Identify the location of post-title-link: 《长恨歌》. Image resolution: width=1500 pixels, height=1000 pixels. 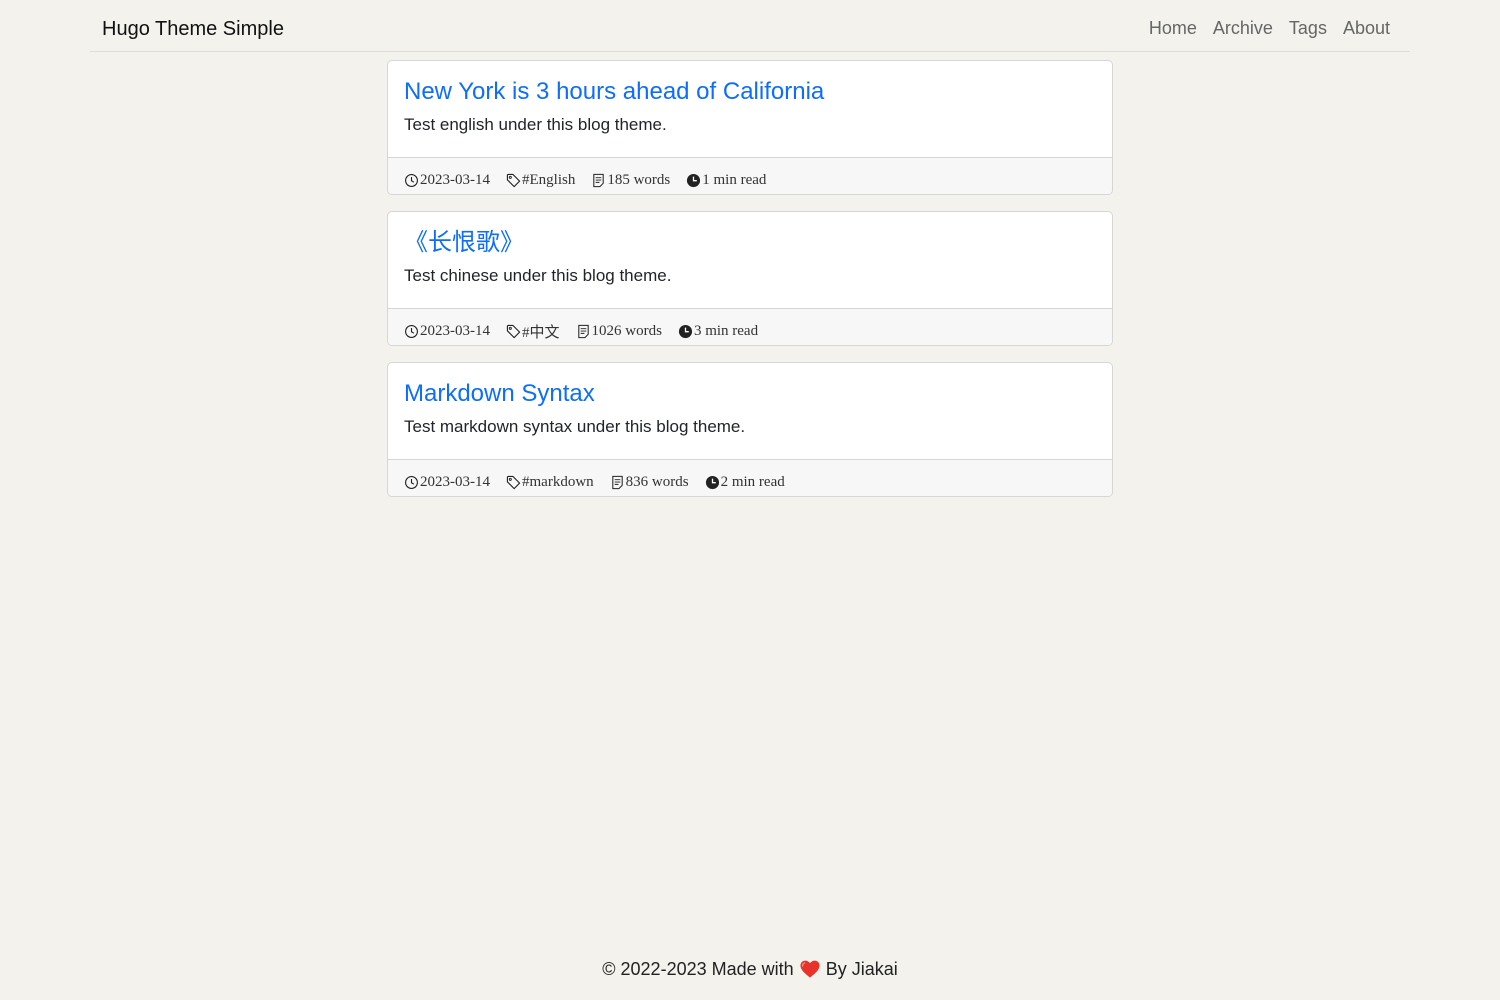
(750, 243).